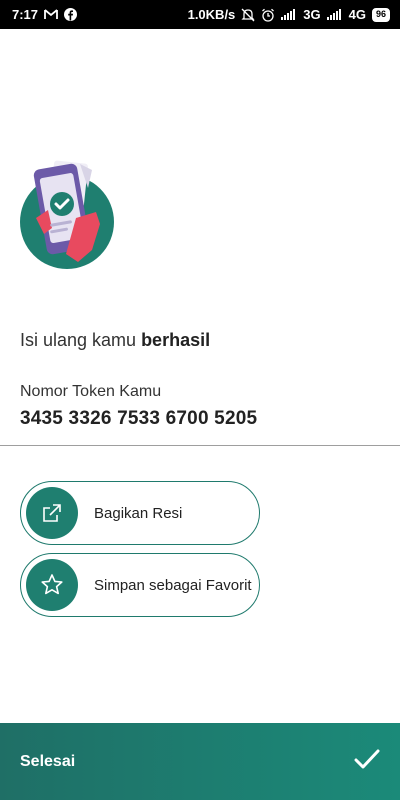 The image size is (400, 800). I want to click on status-bar-left: 7:17, so click(45, 14).